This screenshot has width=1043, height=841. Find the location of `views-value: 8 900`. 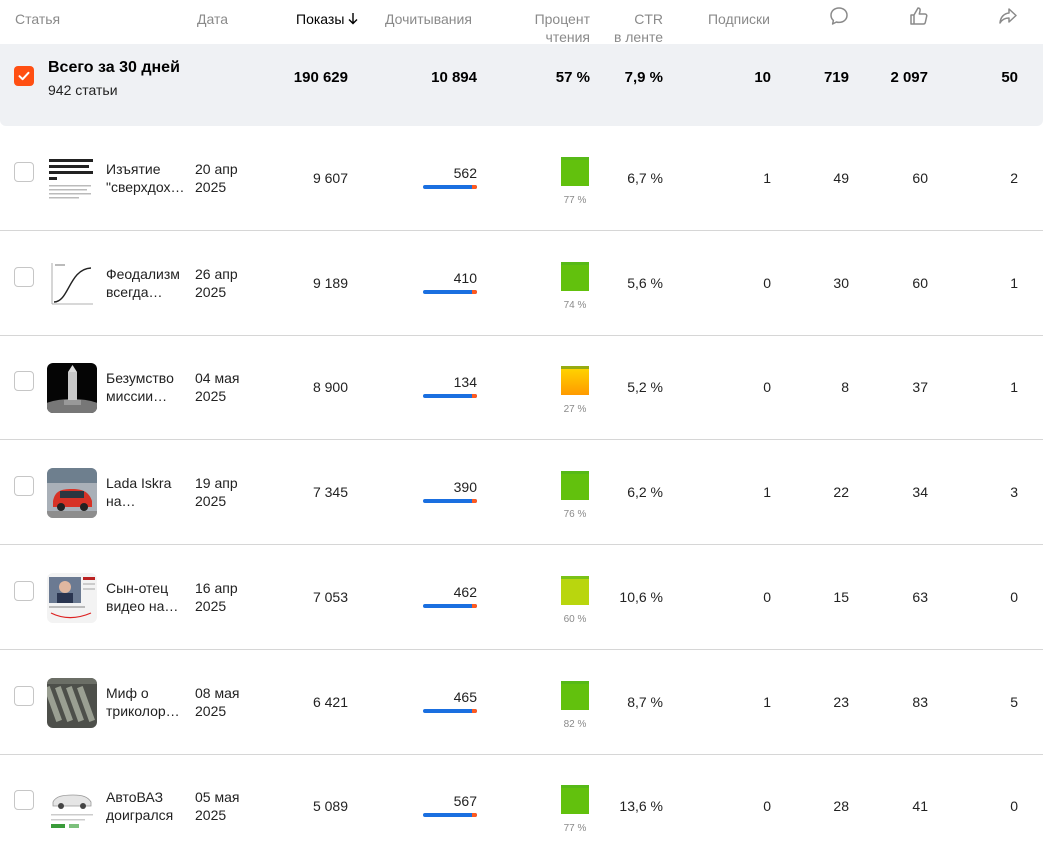

views-value: 8 900 is located at coordinates (330, 387).